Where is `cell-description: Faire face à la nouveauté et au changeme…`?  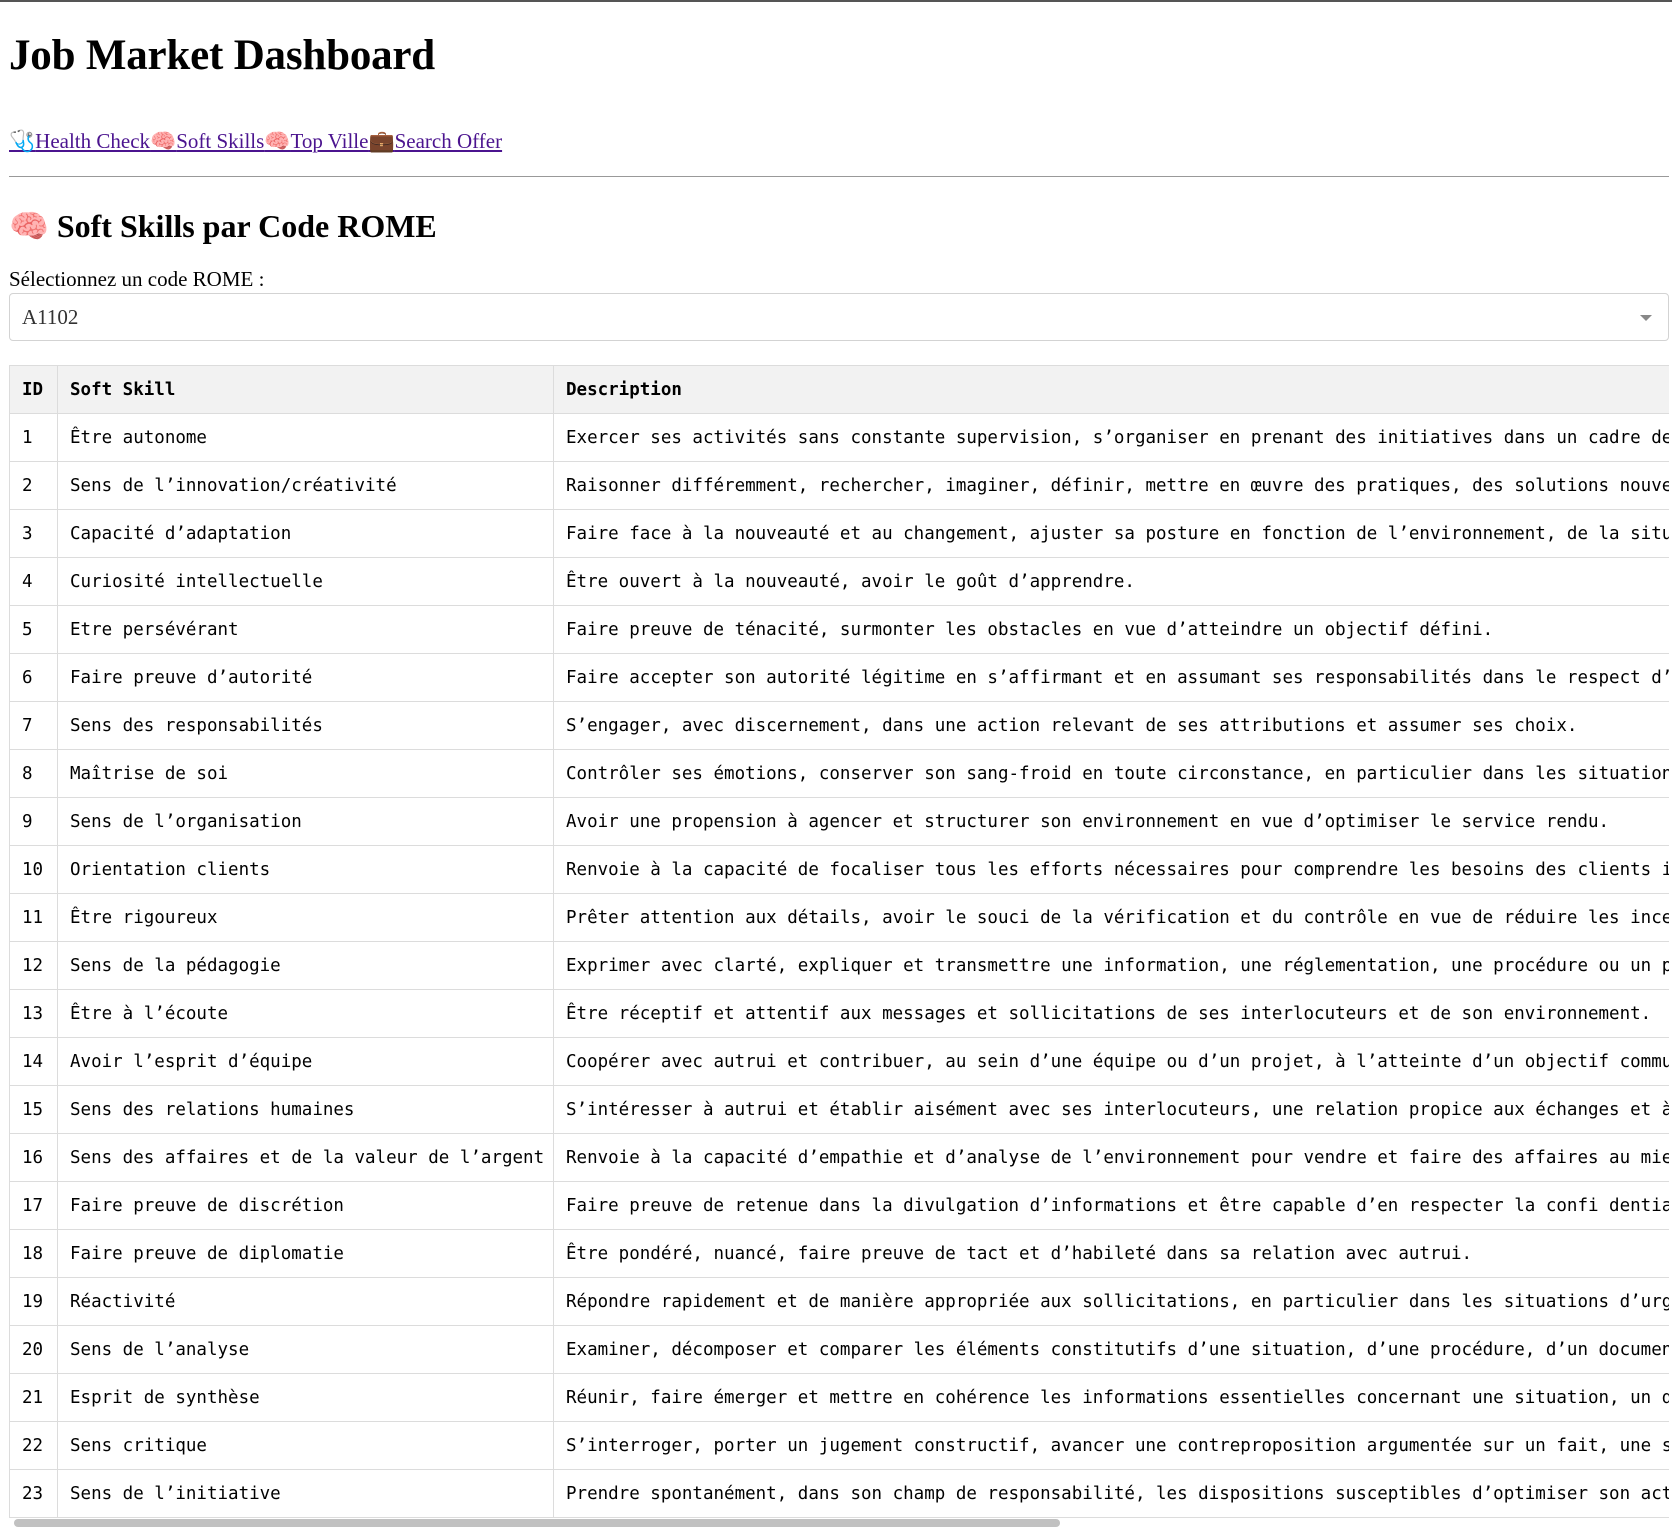 cell-description: Faire face à la nouveauté et au changeme… is located at coordinates (1111, 533).